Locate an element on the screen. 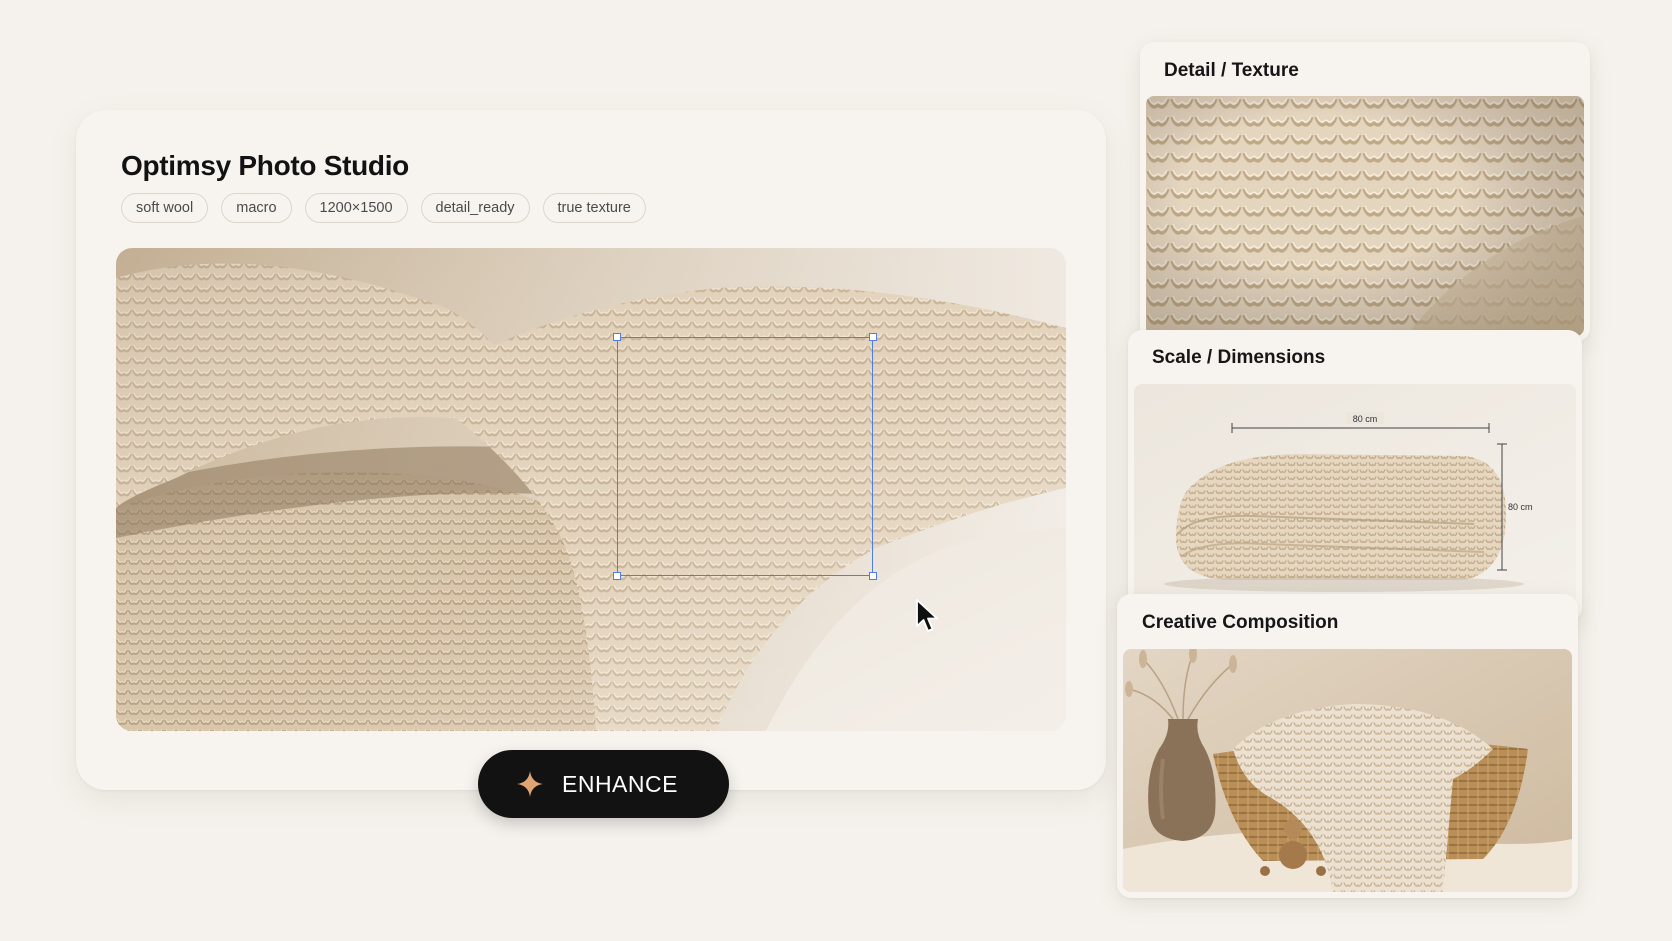  tag-detail-ready: detail_ready is located at coordinates (475, 208).